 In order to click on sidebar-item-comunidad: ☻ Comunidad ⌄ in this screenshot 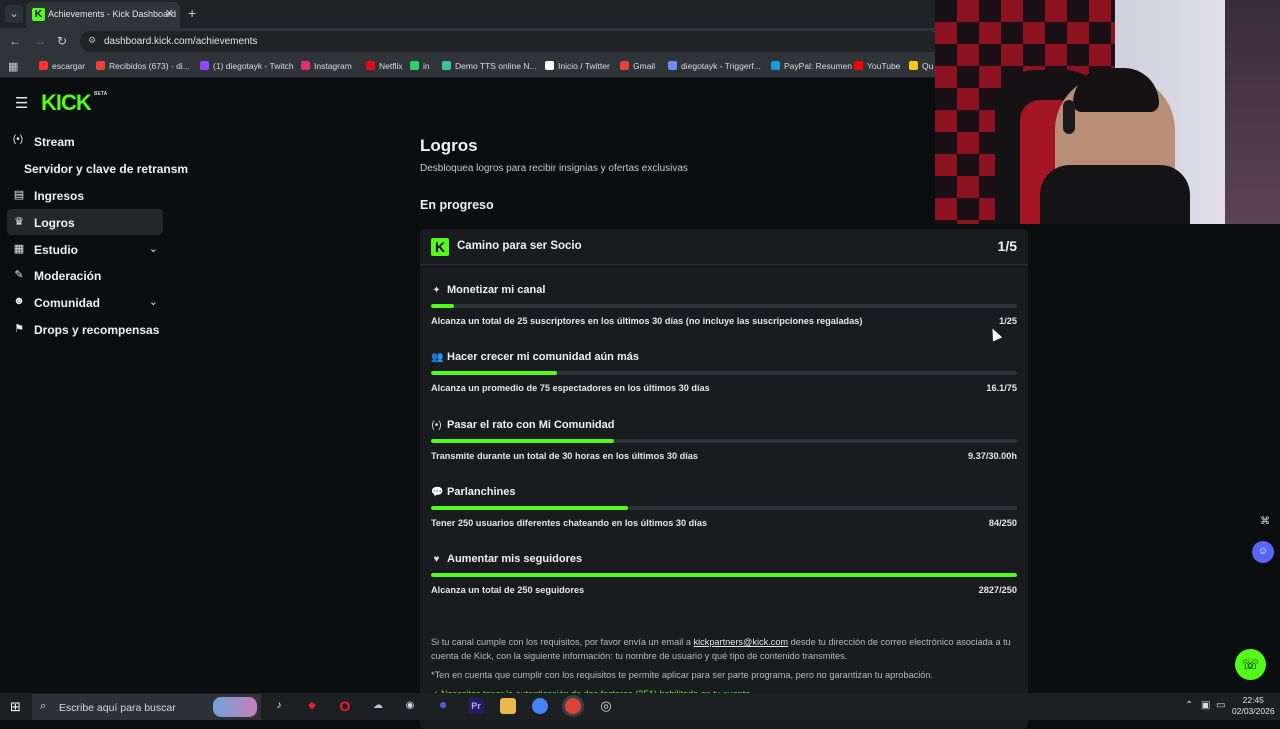, I will do `click(85, 302)`.